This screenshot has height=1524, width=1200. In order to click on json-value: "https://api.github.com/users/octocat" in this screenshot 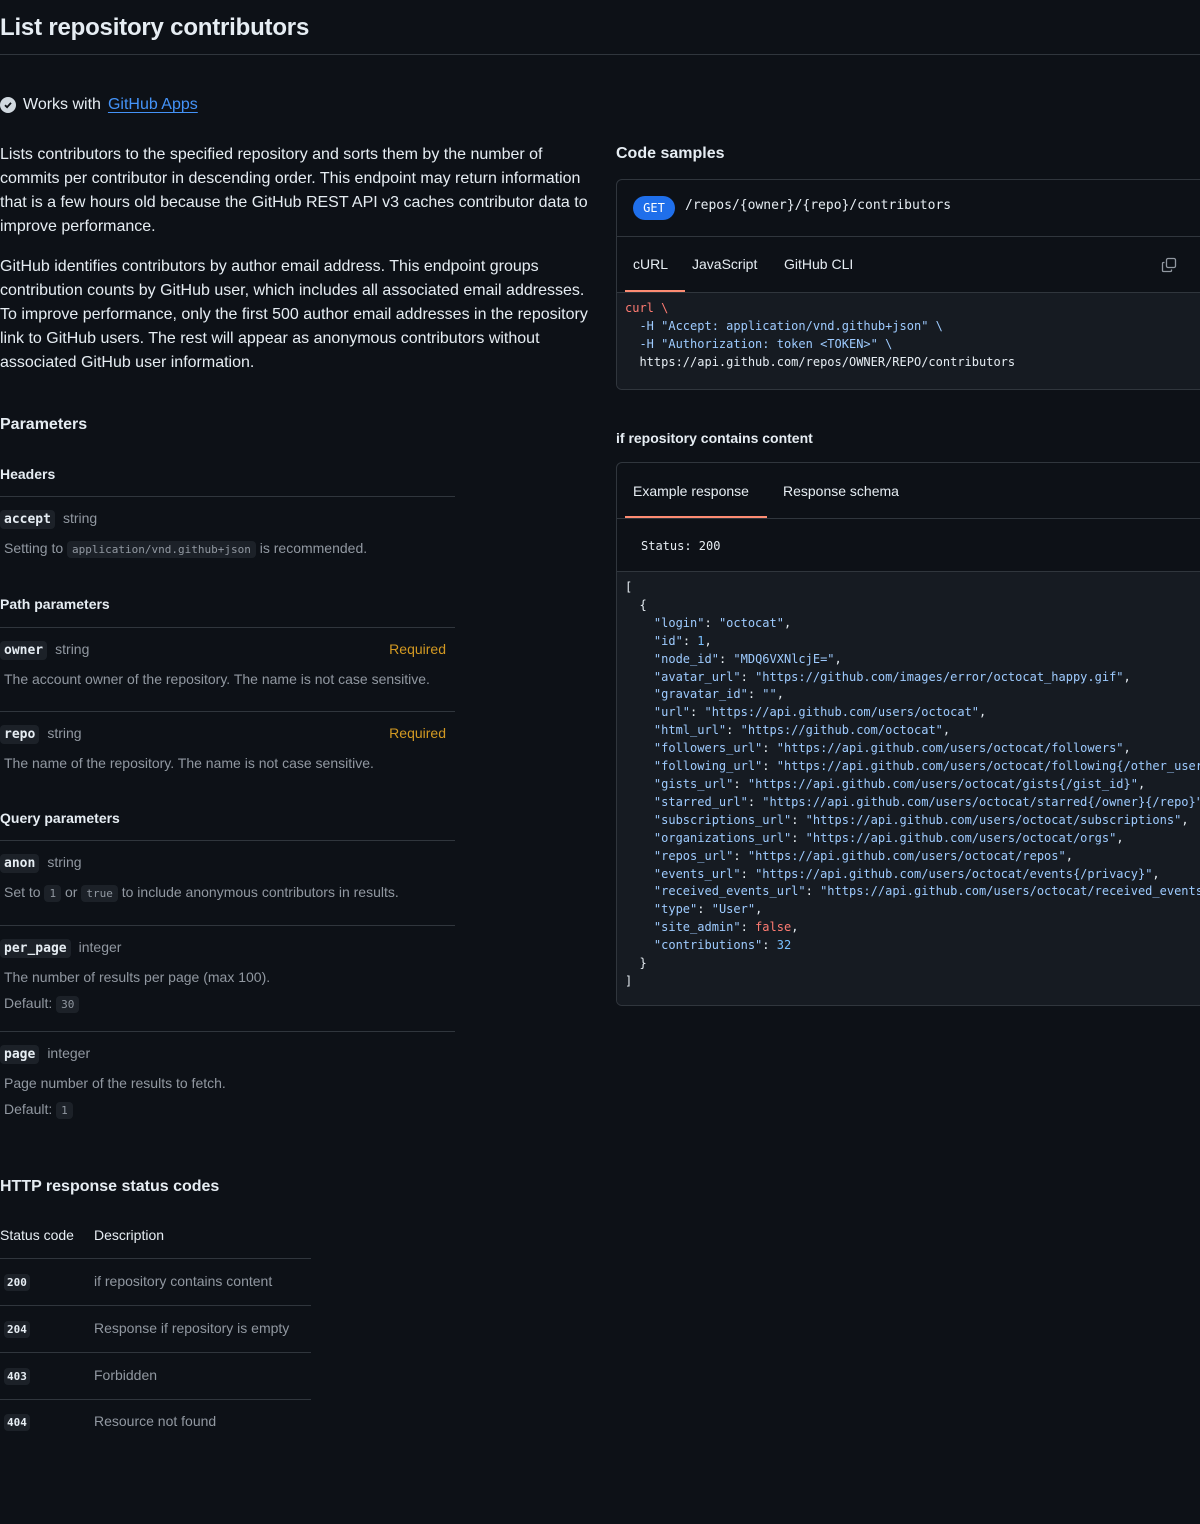, I will do `click(842, 712)`.